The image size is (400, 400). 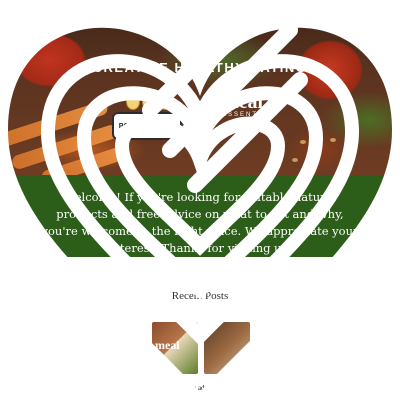 I want to click on popcorn-nuts-logo: POPCORN NUTS, so click(x=147, y=126).